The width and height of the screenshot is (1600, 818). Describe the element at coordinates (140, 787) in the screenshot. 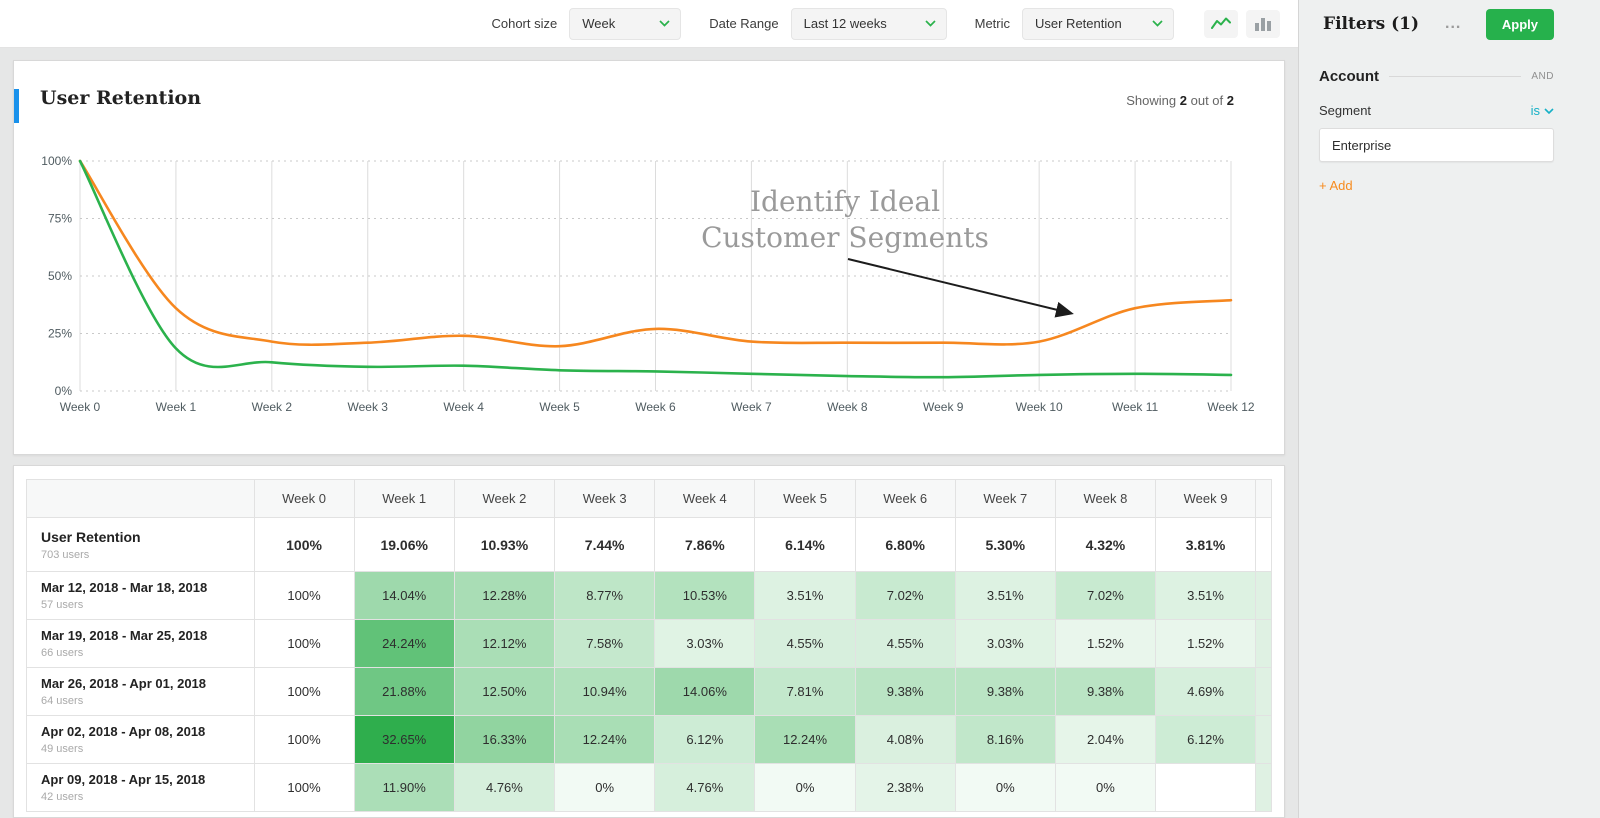

I see `cohort-label-cell: Apr 09, 2018 - Apr 15, 2018 42 users` at that location.